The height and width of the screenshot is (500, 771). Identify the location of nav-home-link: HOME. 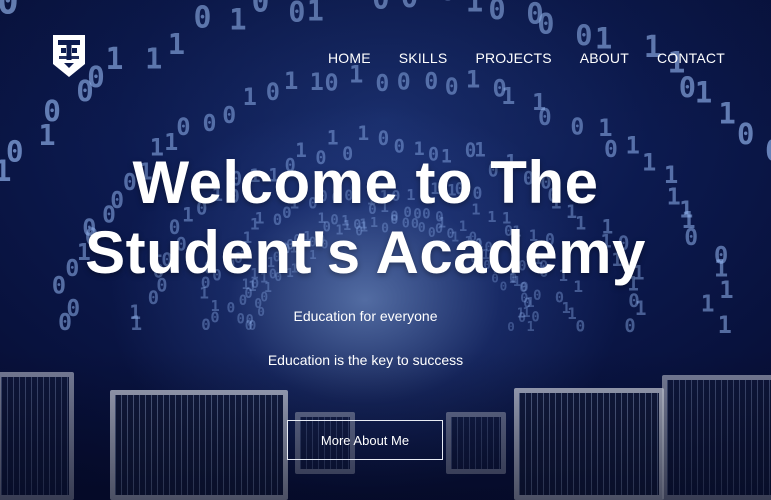
(349, 58).